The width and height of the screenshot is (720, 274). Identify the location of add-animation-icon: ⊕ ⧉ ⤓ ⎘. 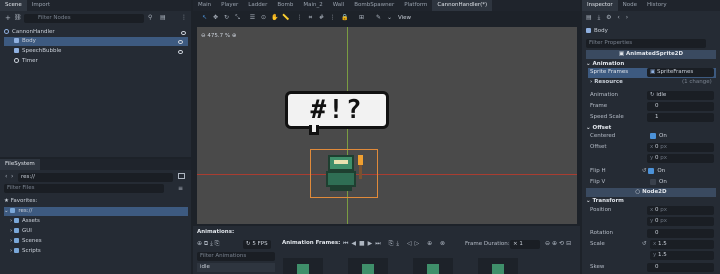
(208, 244).